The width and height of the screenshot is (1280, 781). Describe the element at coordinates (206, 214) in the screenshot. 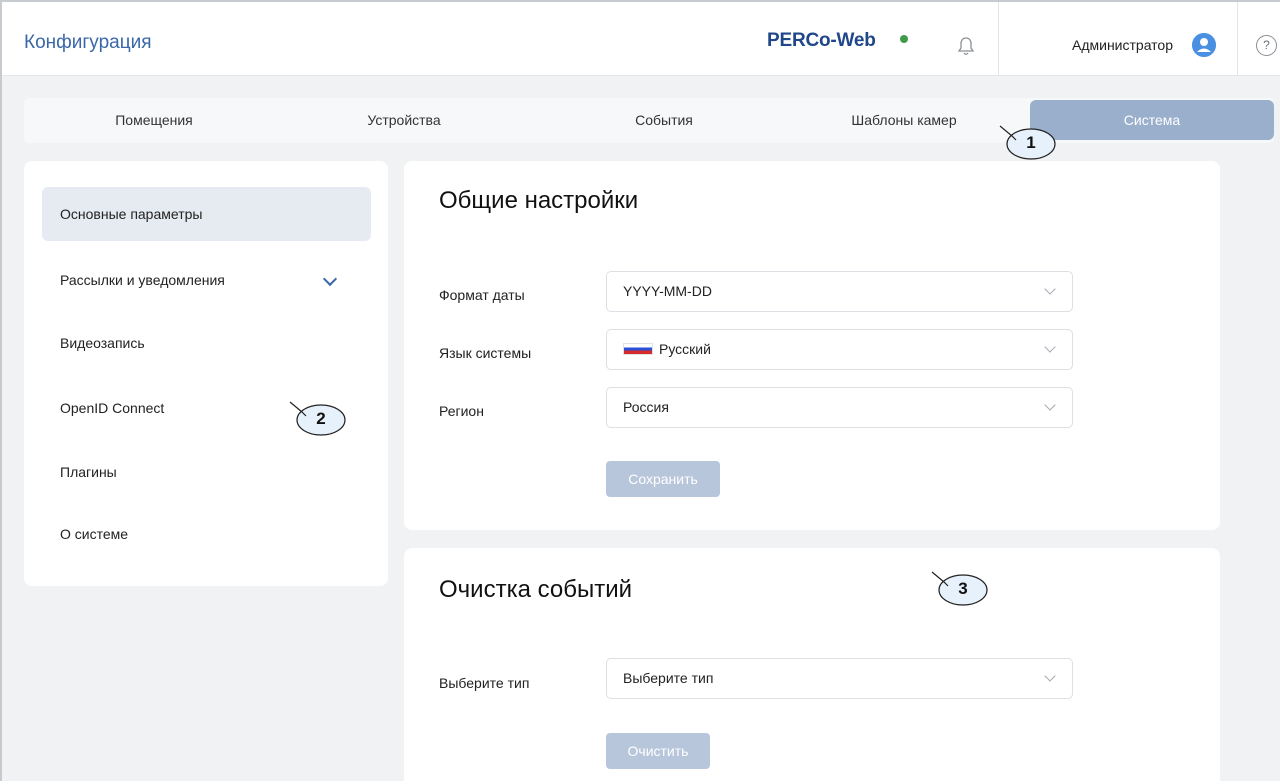

I see `sidebar-item-main-params: Основные параметры` at that location.